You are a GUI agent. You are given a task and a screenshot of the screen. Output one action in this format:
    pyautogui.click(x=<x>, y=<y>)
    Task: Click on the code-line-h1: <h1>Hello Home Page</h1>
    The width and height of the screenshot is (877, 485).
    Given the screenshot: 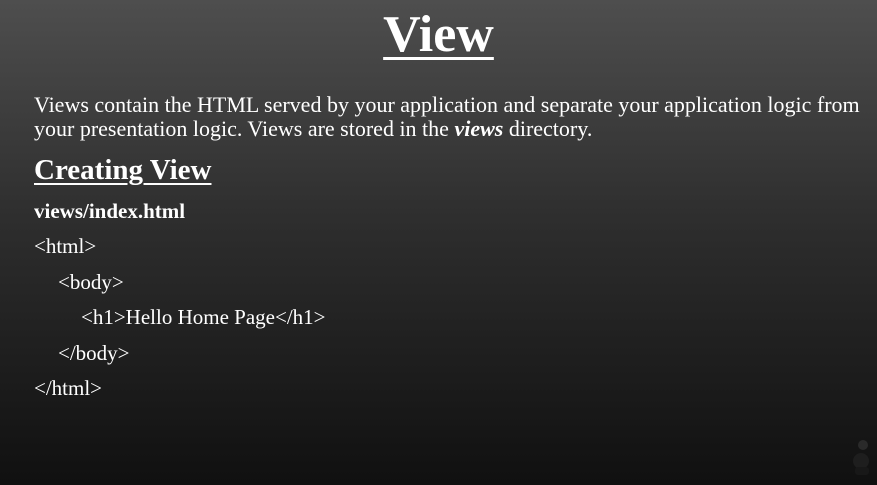 What is the action you would take?
    pyautogui.click(x=203, y=317)
    